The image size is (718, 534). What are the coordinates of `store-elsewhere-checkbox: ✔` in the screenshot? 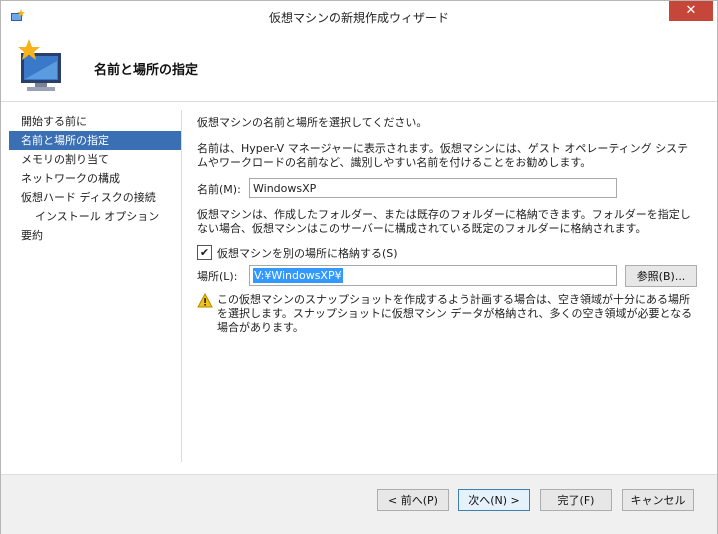 It's located at (204, 252).